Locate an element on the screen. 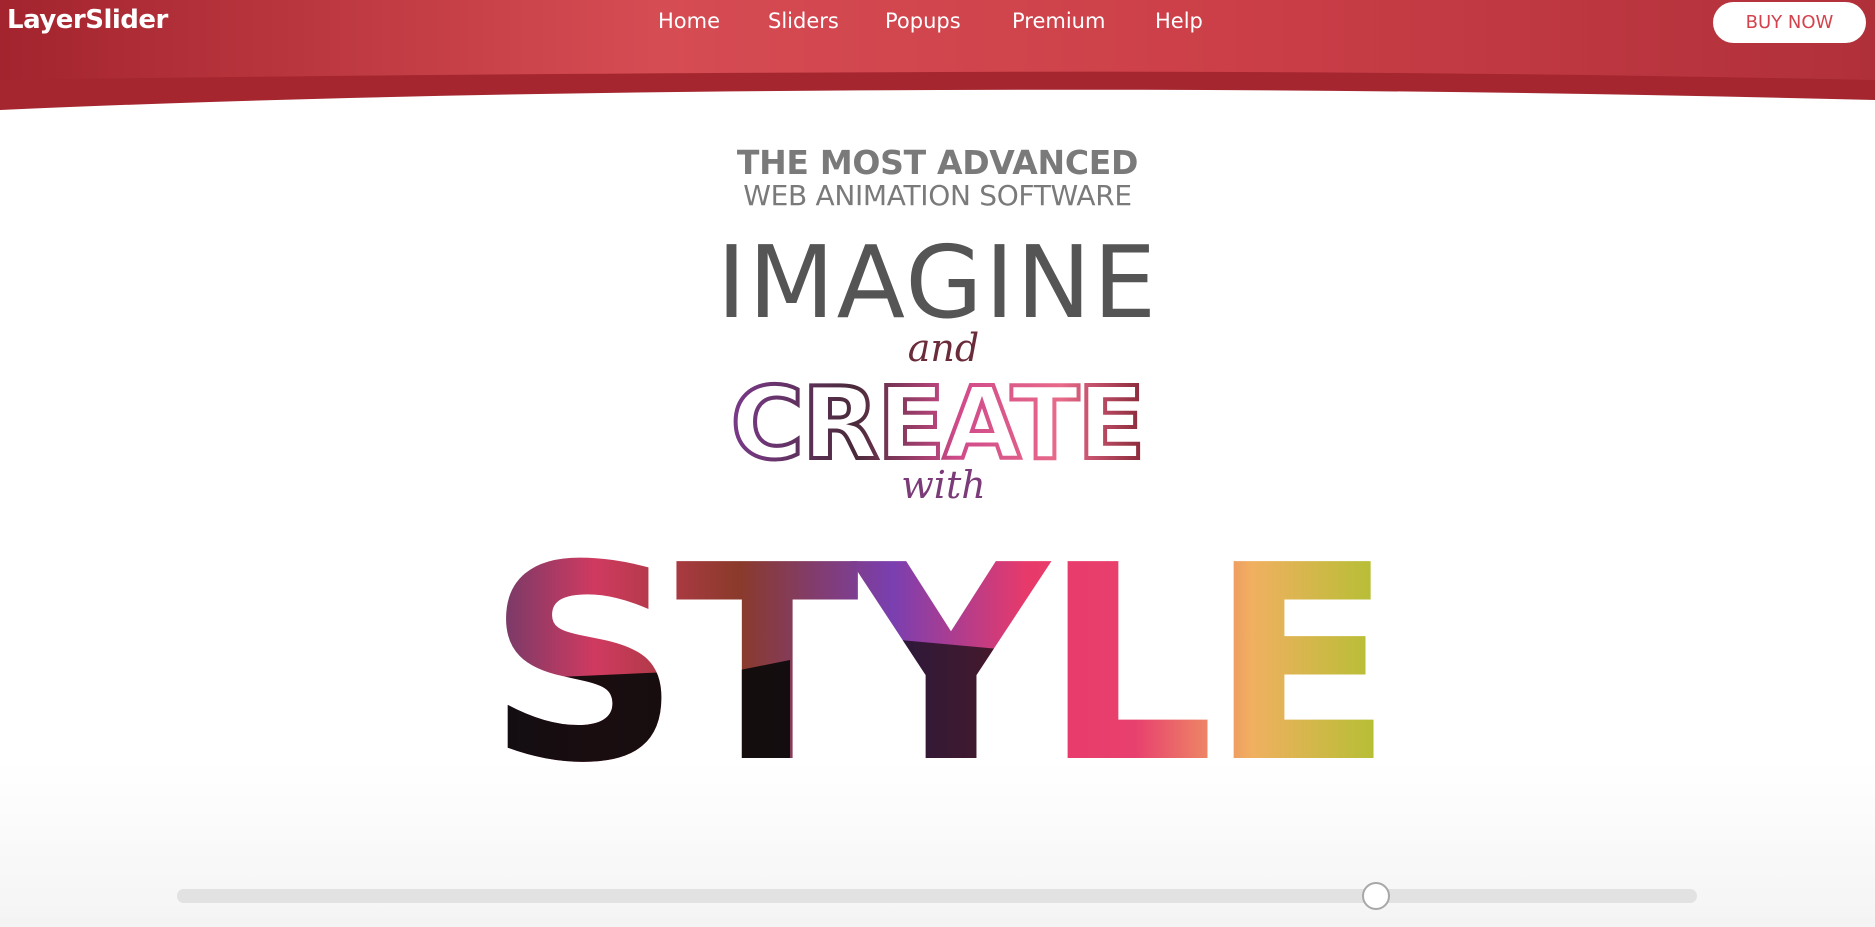  slider-timeline-progress is located at coordinates (776, 896).